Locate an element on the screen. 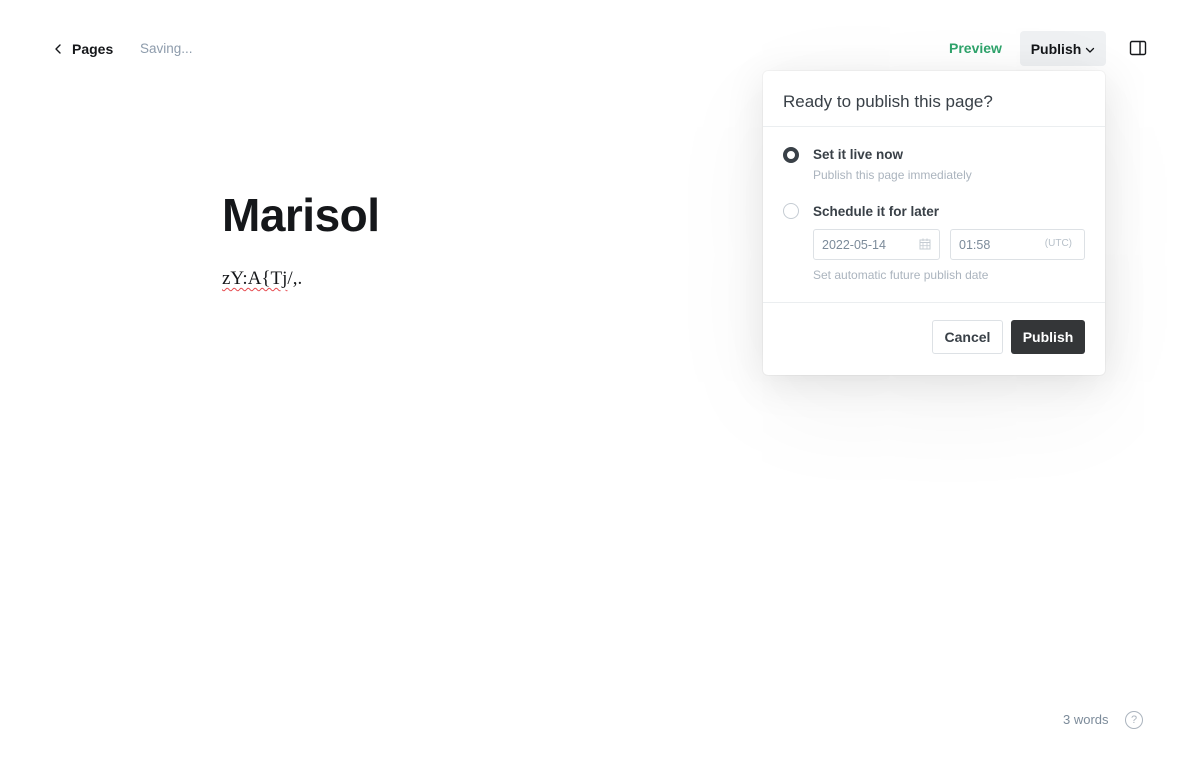 The image size is (1184, 767). misspelled-text: zY:A{Tj is located at coordinates (255, 278).